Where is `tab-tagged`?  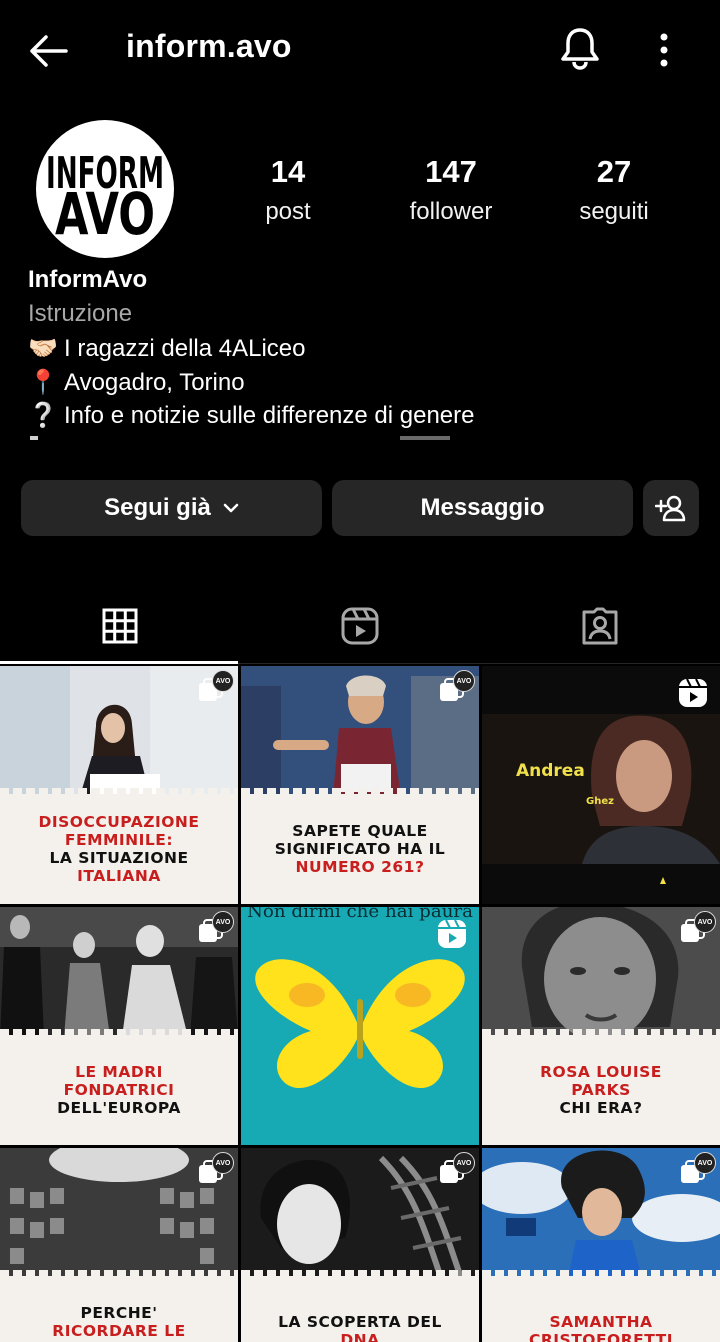 tab-tagged is located at coordinates (600, 626).